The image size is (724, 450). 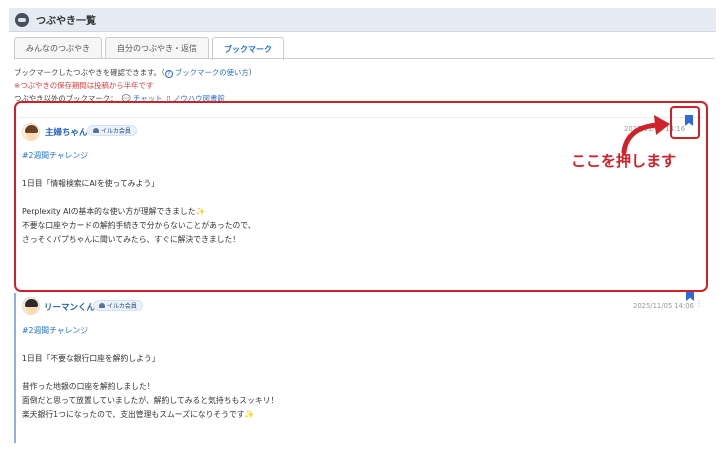 What do you see at coordinates (84, 85) in the screenshot?
I see `retention-notice: ※つぶやきの保存期間は投稿から半年です` at bounding box center [84, 85].